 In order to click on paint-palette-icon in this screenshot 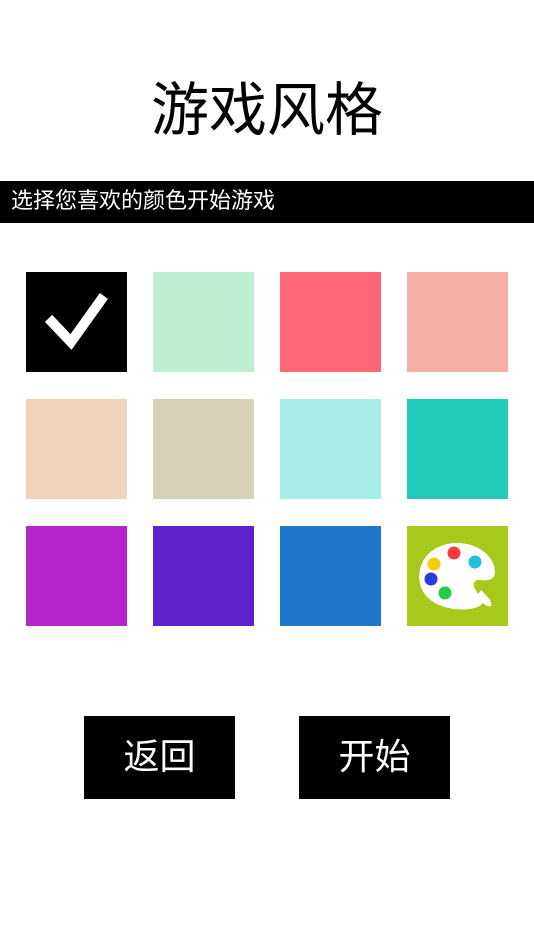, I will do `click(457, 576)`.